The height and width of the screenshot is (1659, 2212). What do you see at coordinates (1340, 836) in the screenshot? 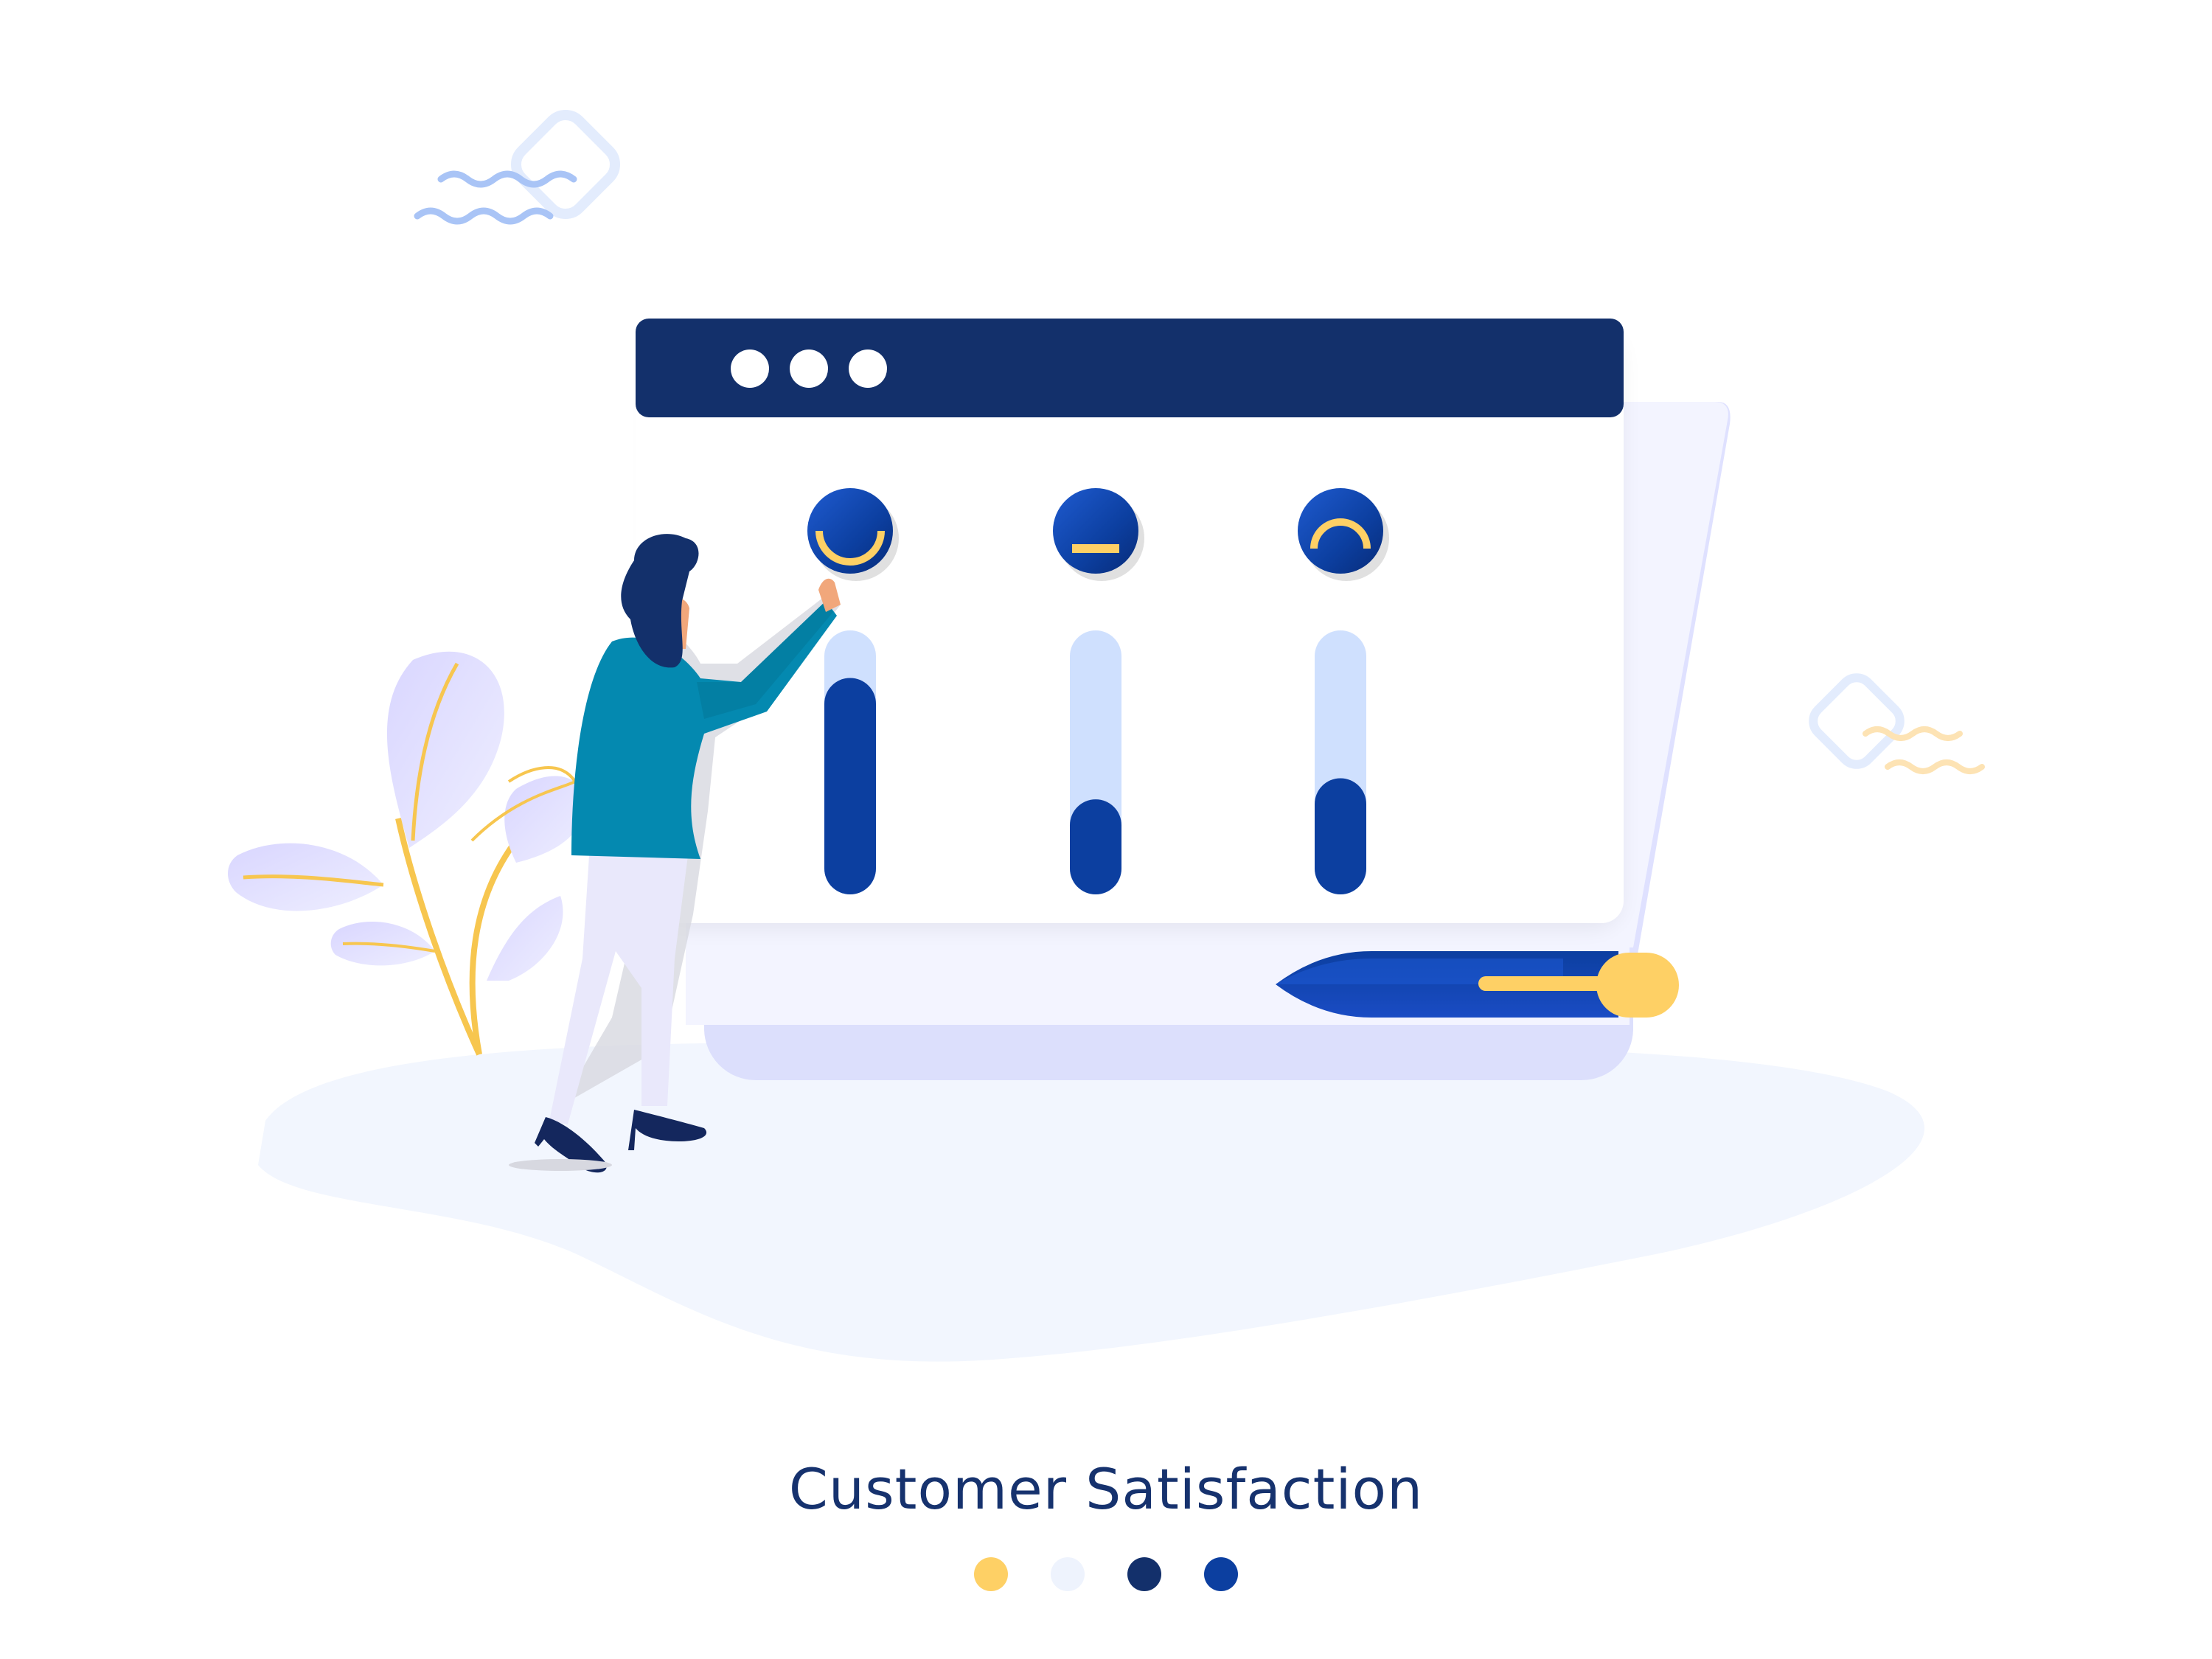
I see `rating-bar-sad` at bounding box center [1340, 836].